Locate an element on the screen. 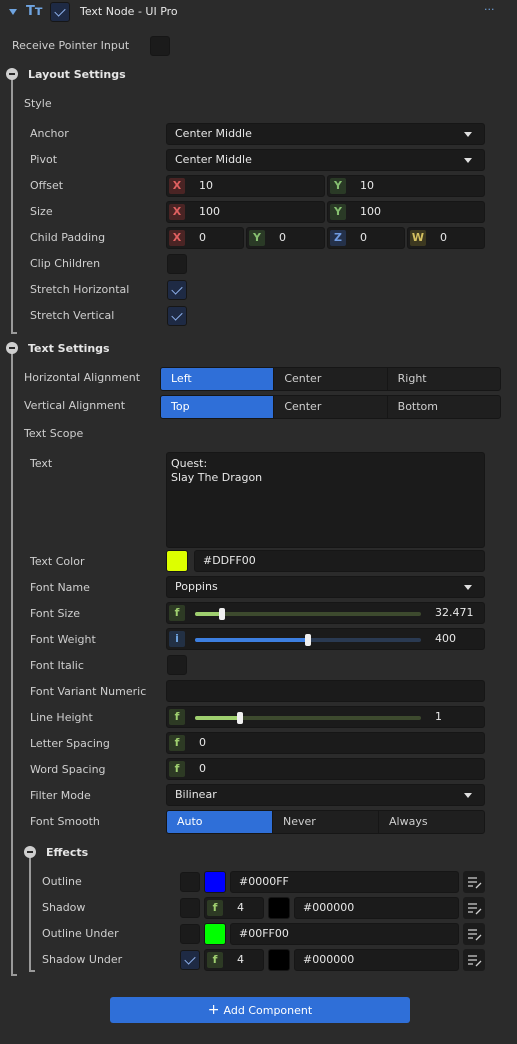 Image resolution: width=517 pixels, height=1044 pixels. shadow-color-swatch is located at coordinates (279, 908).